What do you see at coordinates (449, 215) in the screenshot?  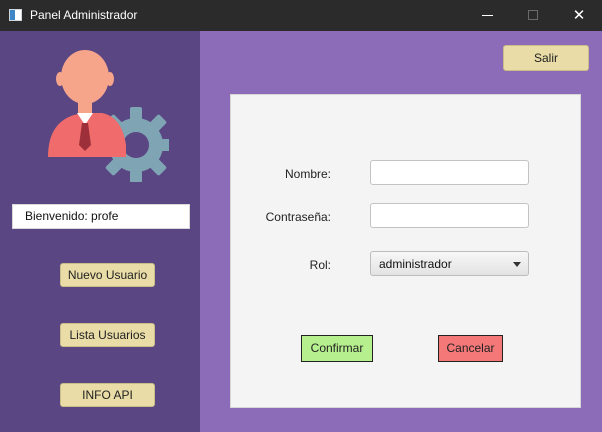 I see `password-input` at bounding box center [449, 215].